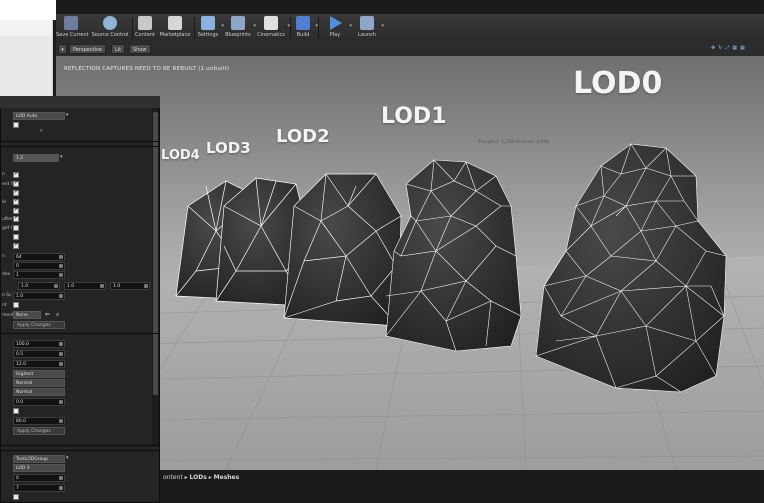 This screenshot has height=503, width=764. What do you see at coordinates (16, 125) in the screenshot?
I see `lod-checkbox` at bounding box center [16, 125].